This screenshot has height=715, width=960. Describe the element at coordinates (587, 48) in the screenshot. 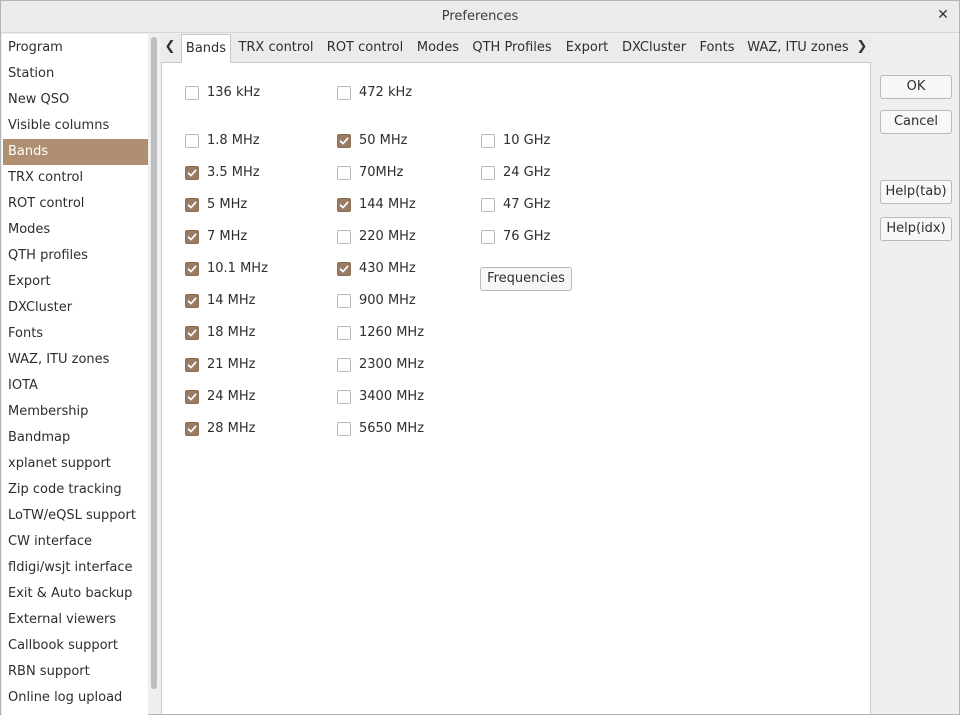

I see `tab: Export` at that location.